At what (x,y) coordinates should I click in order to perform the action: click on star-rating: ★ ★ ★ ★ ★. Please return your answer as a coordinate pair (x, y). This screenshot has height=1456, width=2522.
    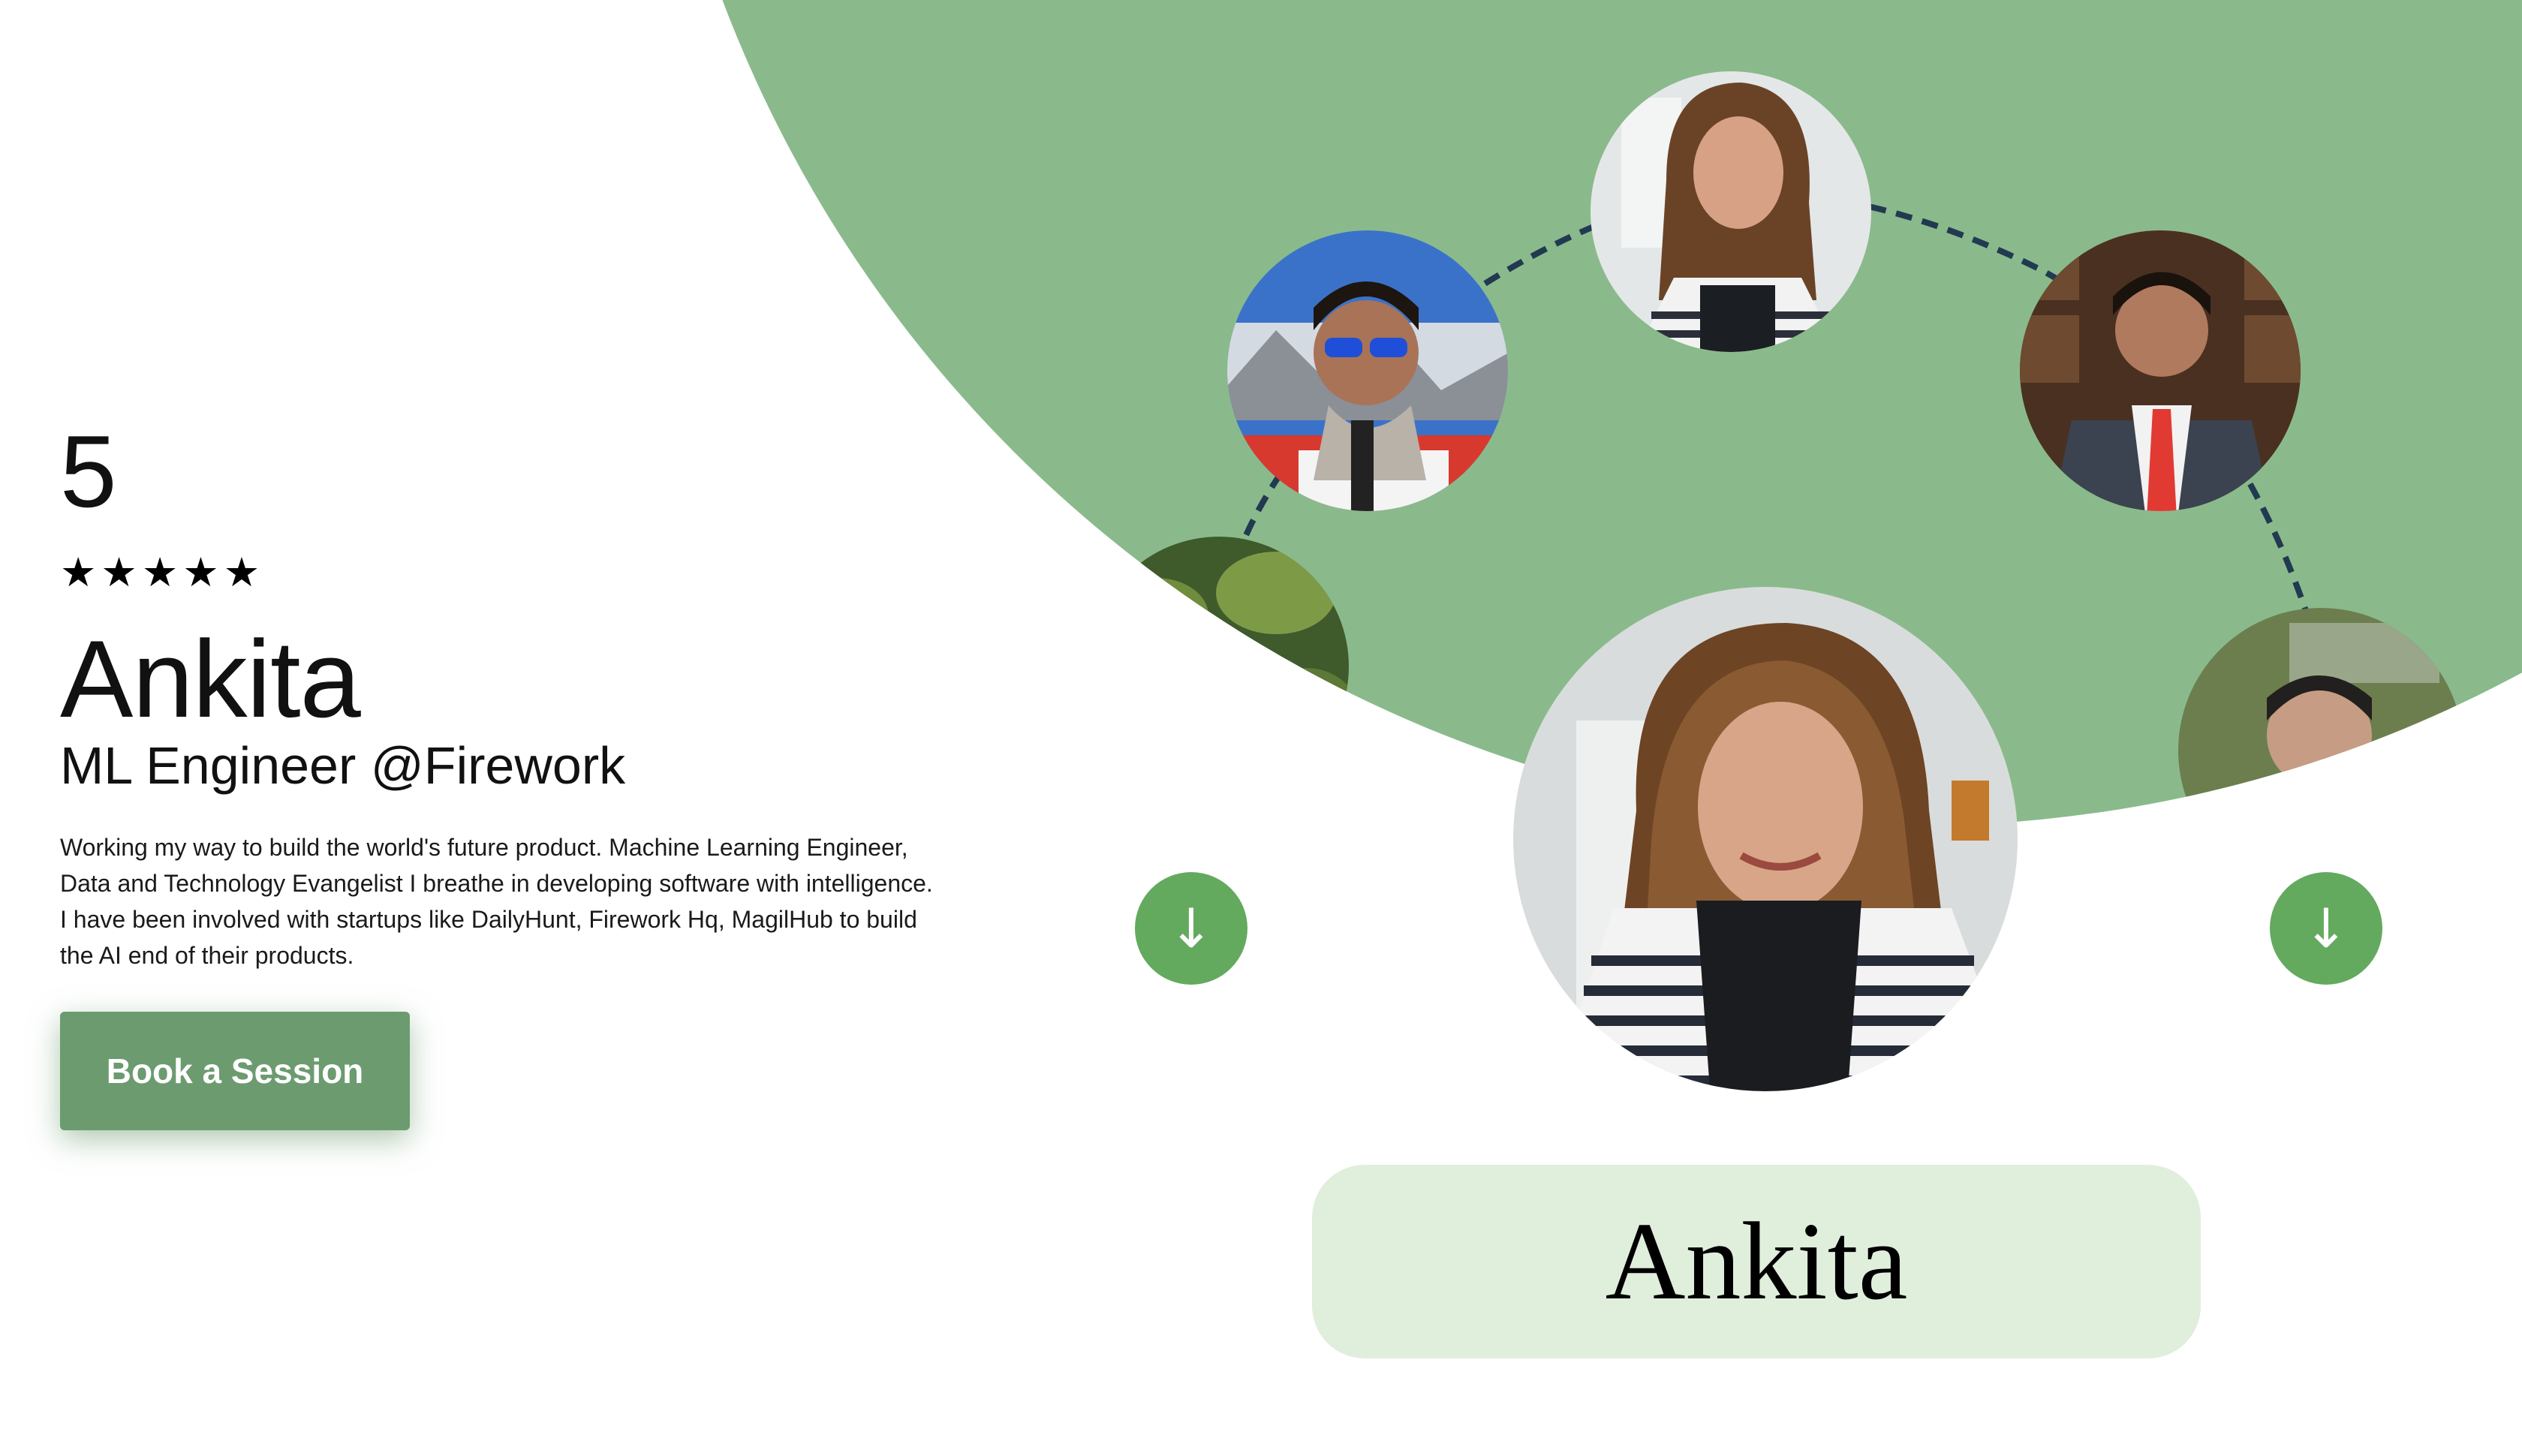
    Looking at the image, I should click on (510, 572).